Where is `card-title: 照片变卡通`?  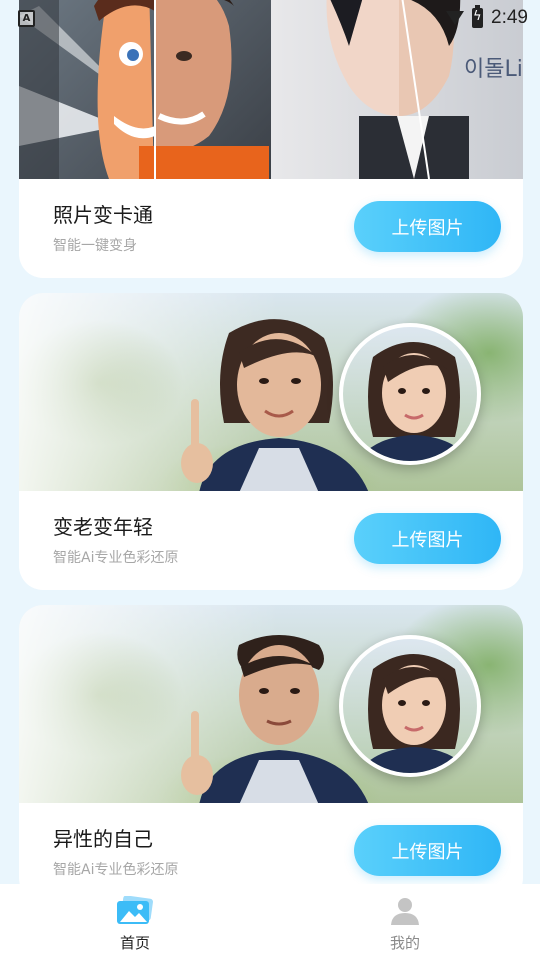 card-title: 照片变卡通 is located at coordinates (103, 215).